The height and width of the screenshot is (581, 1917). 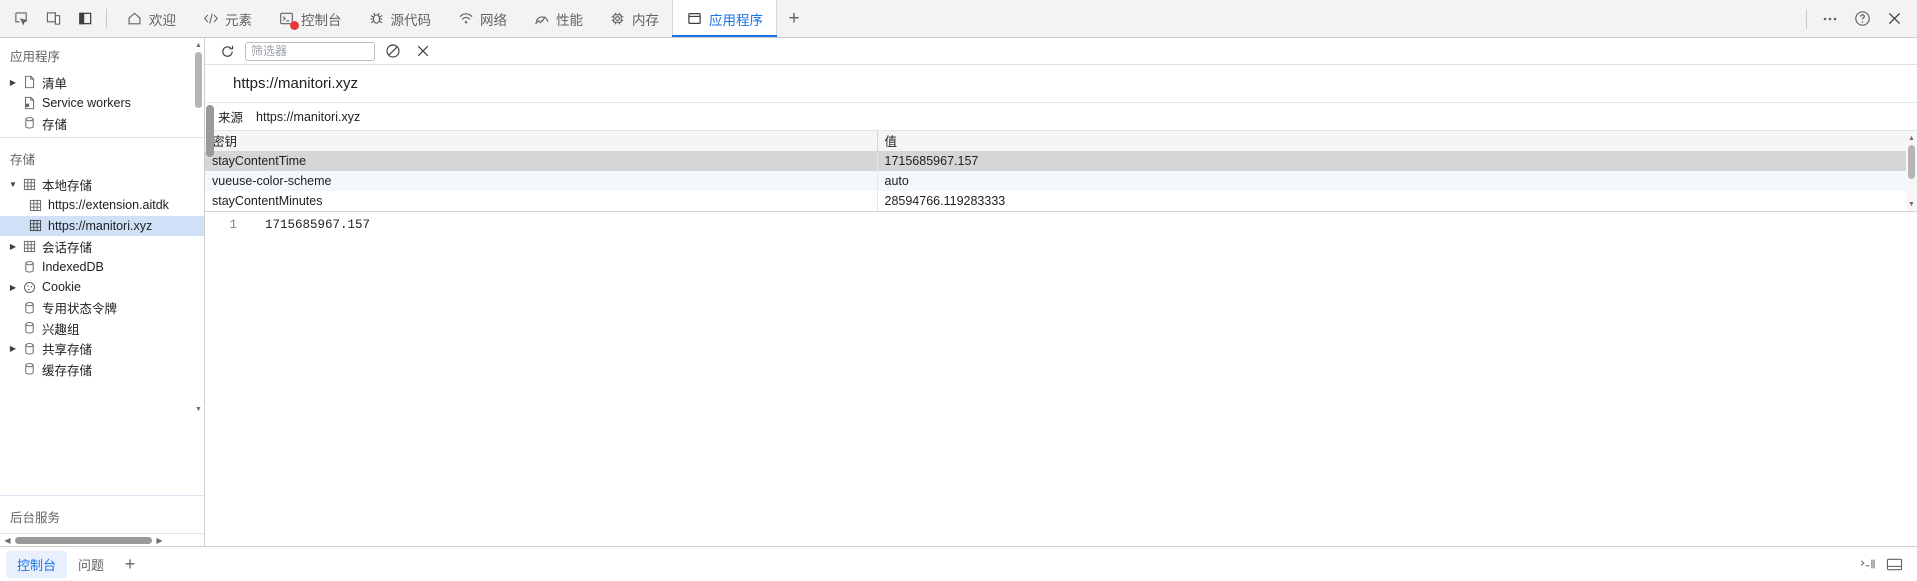 I want to click on tab-sources: 源代码, so click(x=400, y=18).